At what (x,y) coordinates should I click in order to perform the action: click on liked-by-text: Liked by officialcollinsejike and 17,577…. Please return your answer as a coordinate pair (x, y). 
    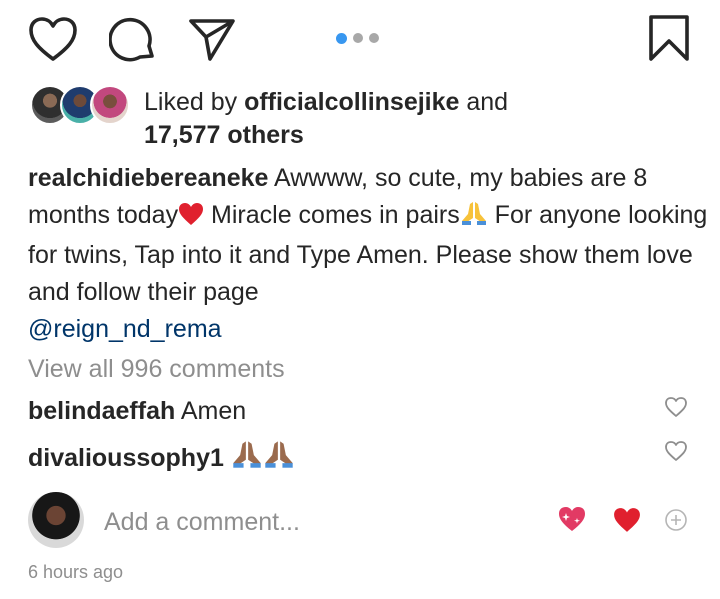
    Looking at the image, I should click on (424, 119).